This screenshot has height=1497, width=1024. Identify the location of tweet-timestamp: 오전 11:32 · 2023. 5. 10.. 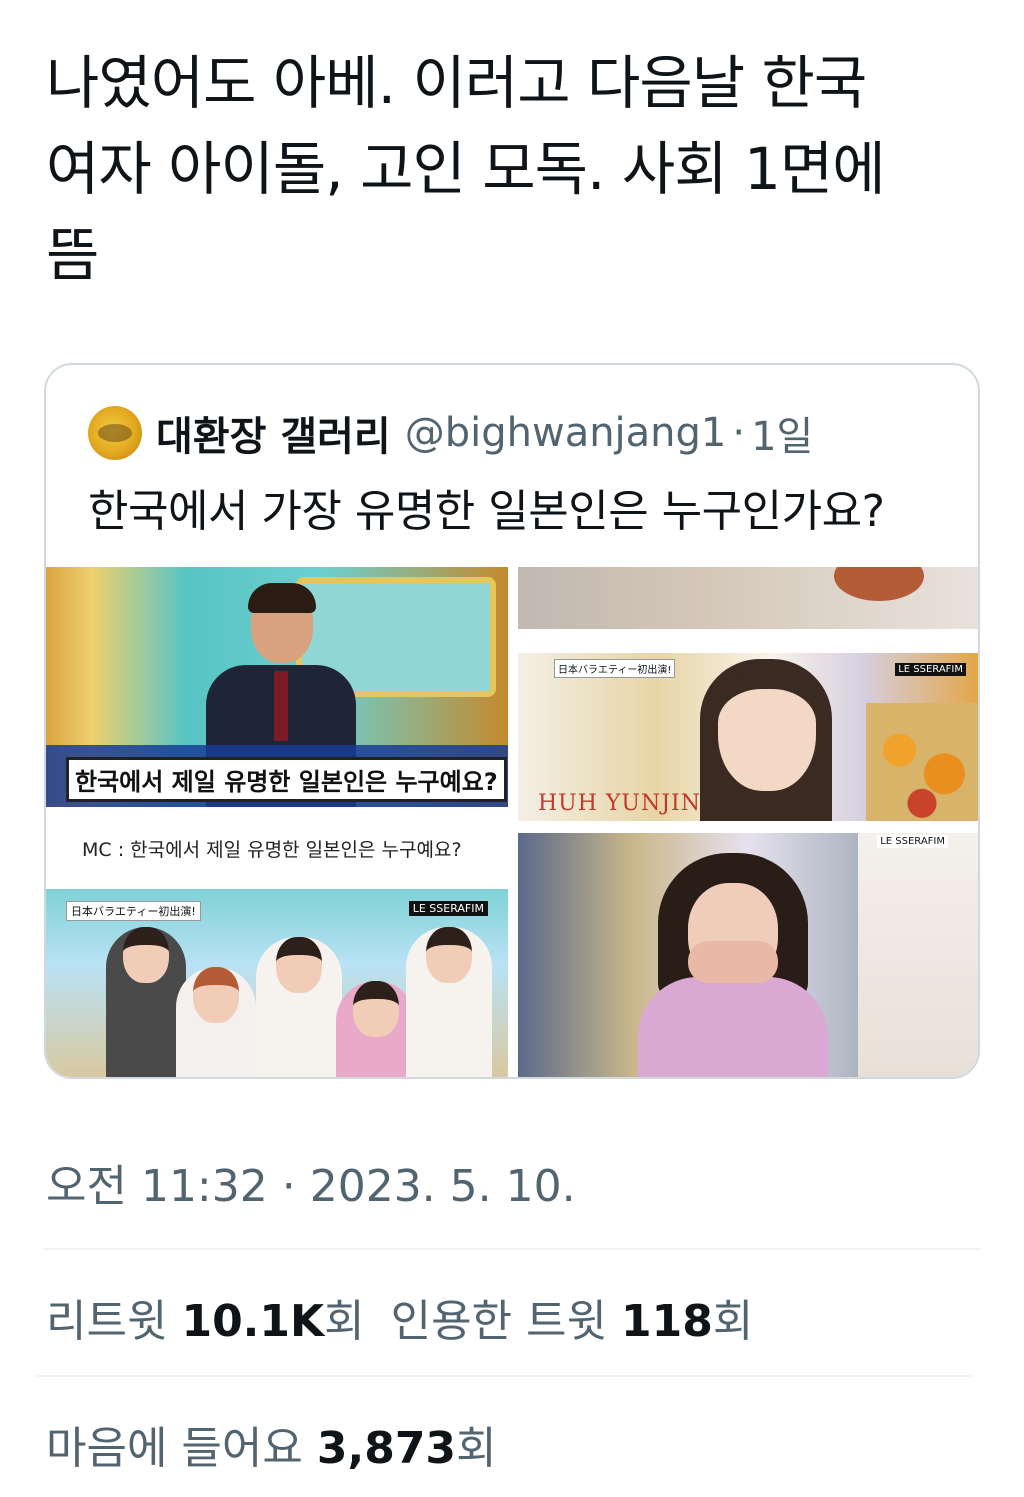
(311, 1182).